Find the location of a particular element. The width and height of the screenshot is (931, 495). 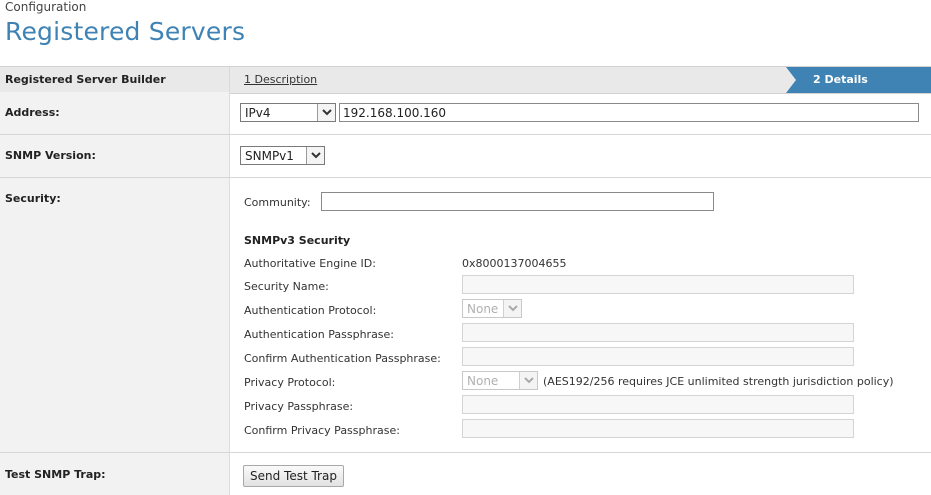

engine-id-label: Authoritative Engine ID: is located at coordinates (310, 263).